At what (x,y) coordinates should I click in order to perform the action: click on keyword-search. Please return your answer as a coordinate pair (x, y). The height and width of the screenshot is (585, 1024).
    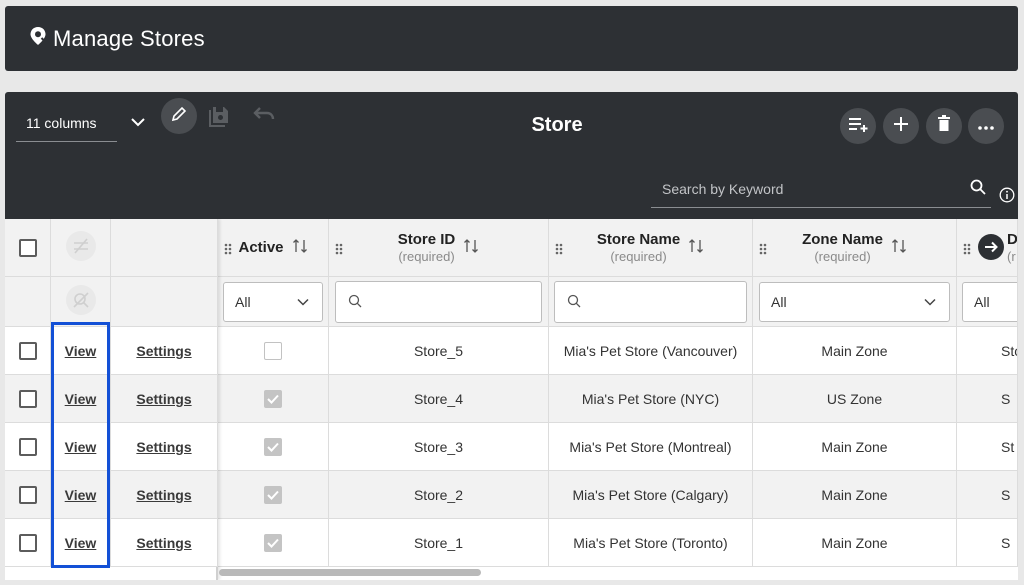
    Looking at the image, I should click on (821, 189).